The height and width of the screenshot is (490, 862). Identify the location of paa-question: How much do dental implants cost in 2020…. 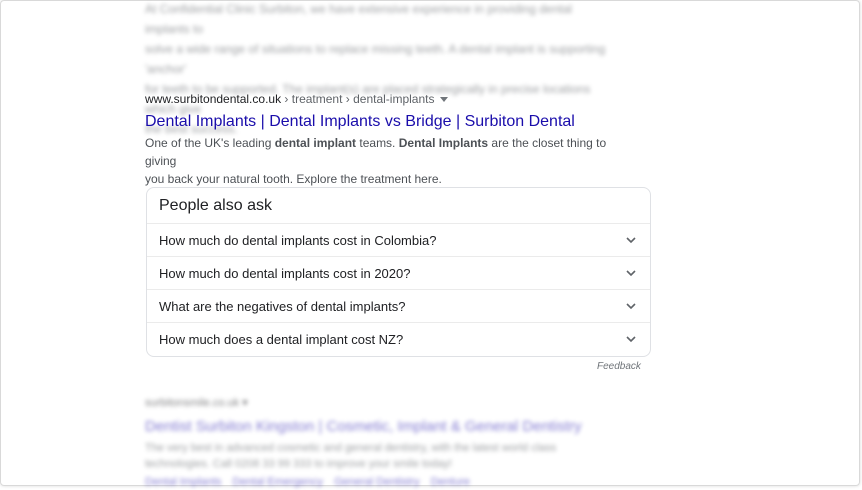
(398, 272).